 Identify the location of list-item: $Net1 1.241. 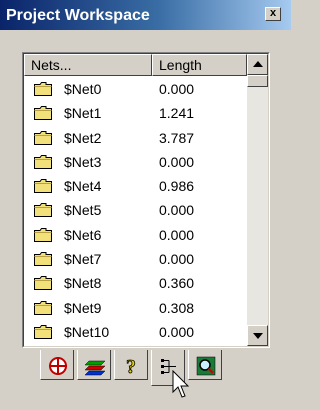
(135, 113).